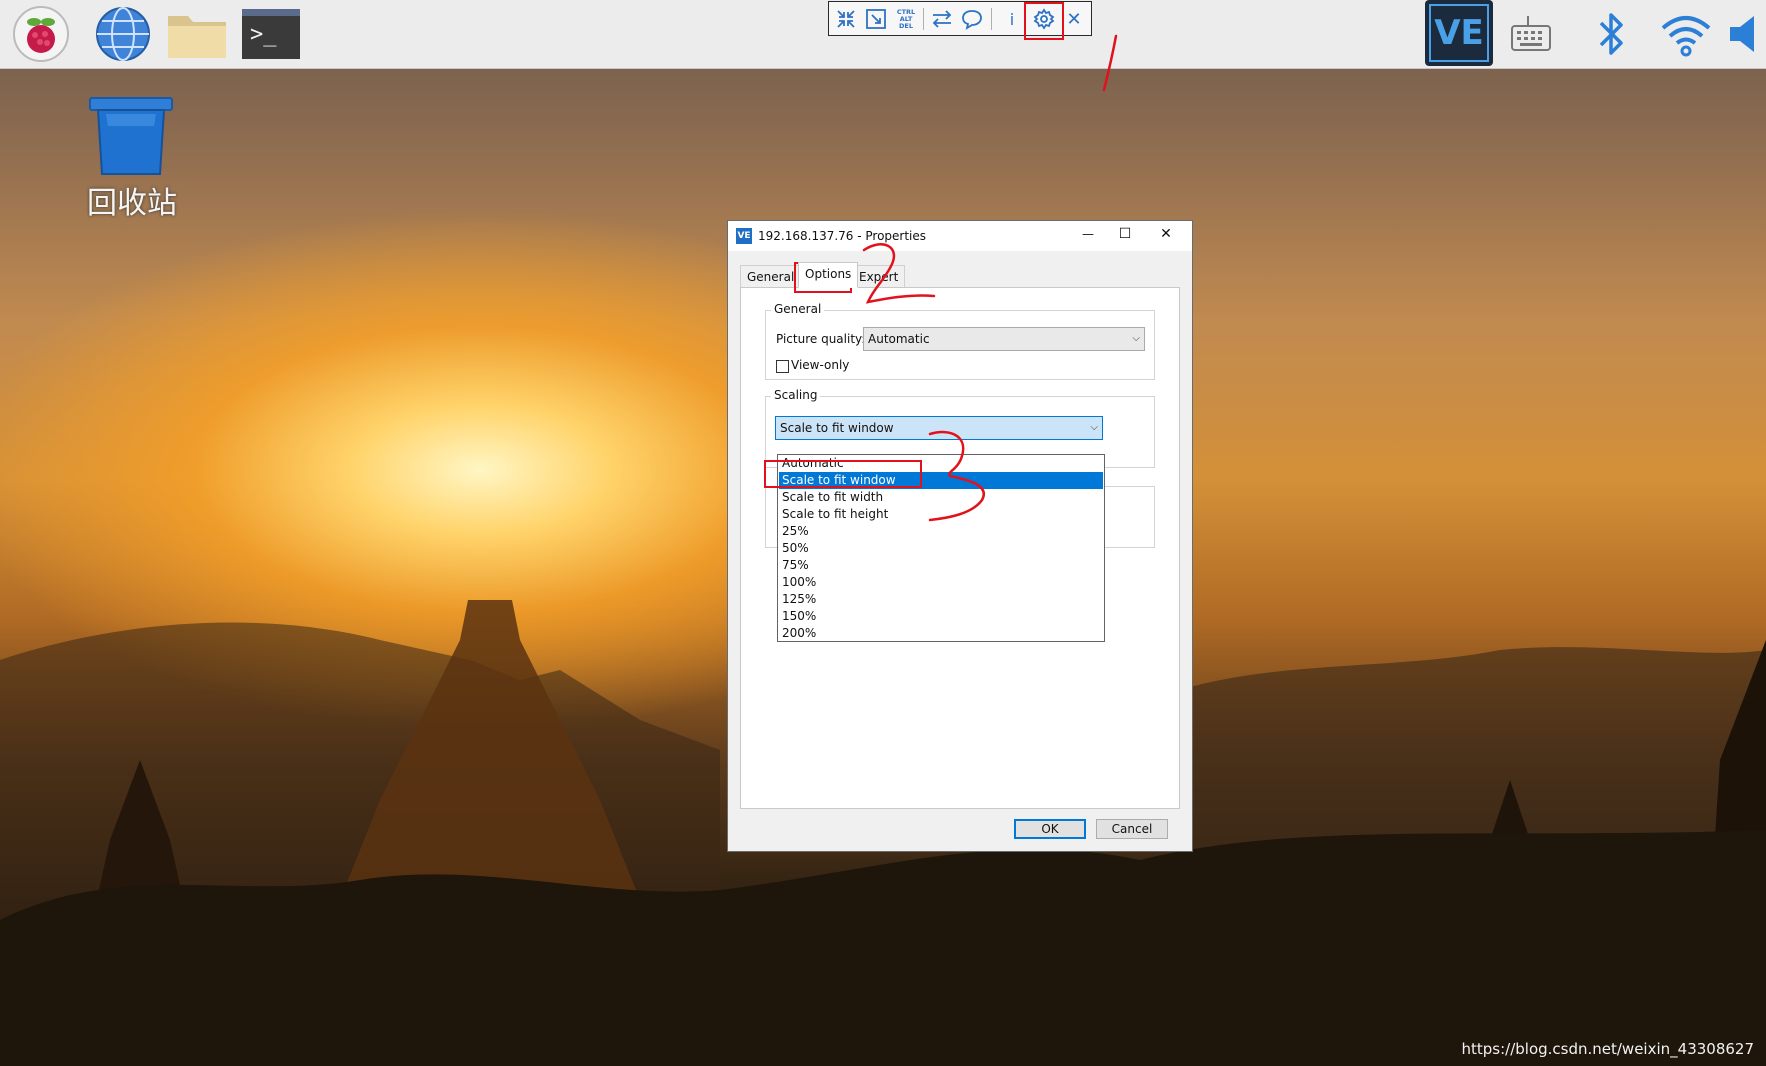  I want to click on scale-icon, so click(876, 19).